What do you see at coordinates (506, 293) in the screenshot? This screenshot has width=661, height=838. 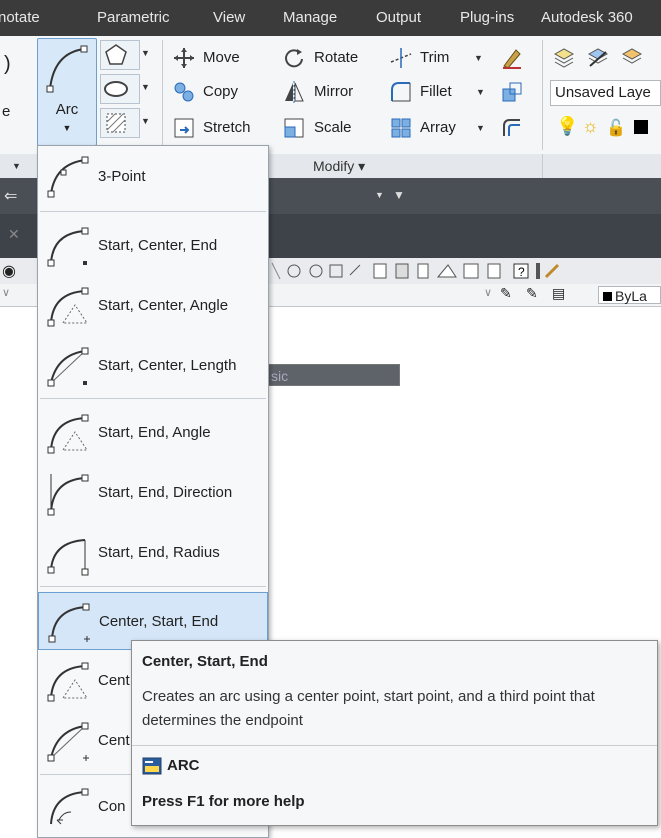 I see `layer-tool-icon: ✎` at bounding box center [506, 293].